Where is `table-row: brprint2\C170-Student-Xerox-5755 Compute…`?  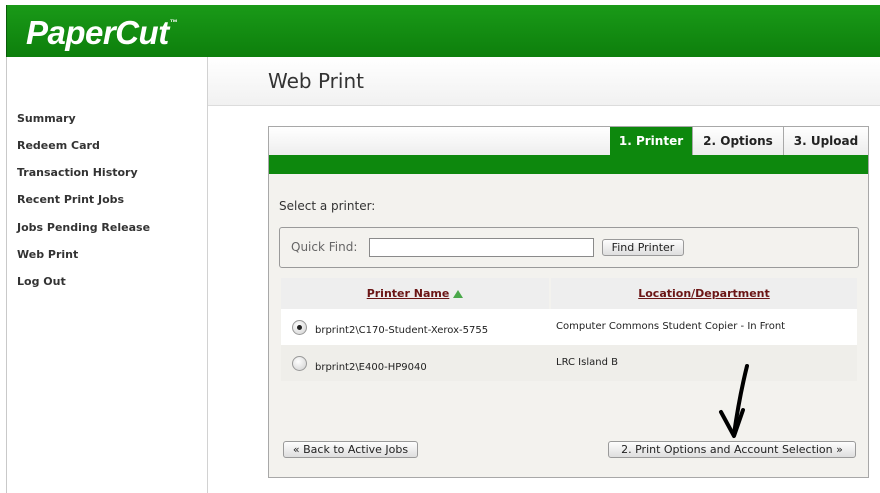 table-row: brprint2\C170-Student-Xerox-5755 Compute… is located at coordinates (569, 327).